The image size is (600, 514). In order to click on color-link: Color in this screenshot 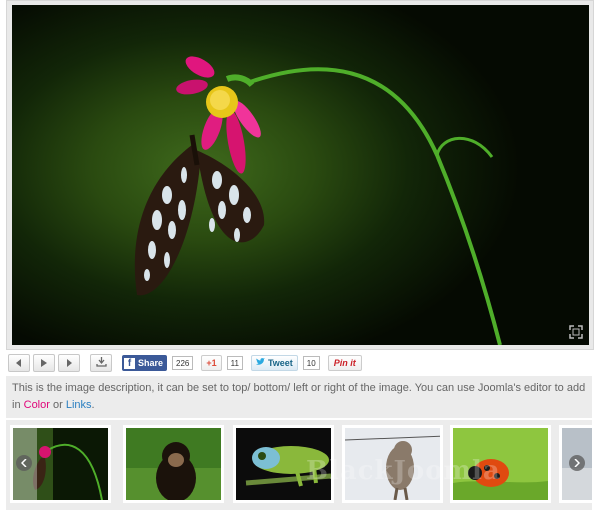, I will do `click(37, 405)`.